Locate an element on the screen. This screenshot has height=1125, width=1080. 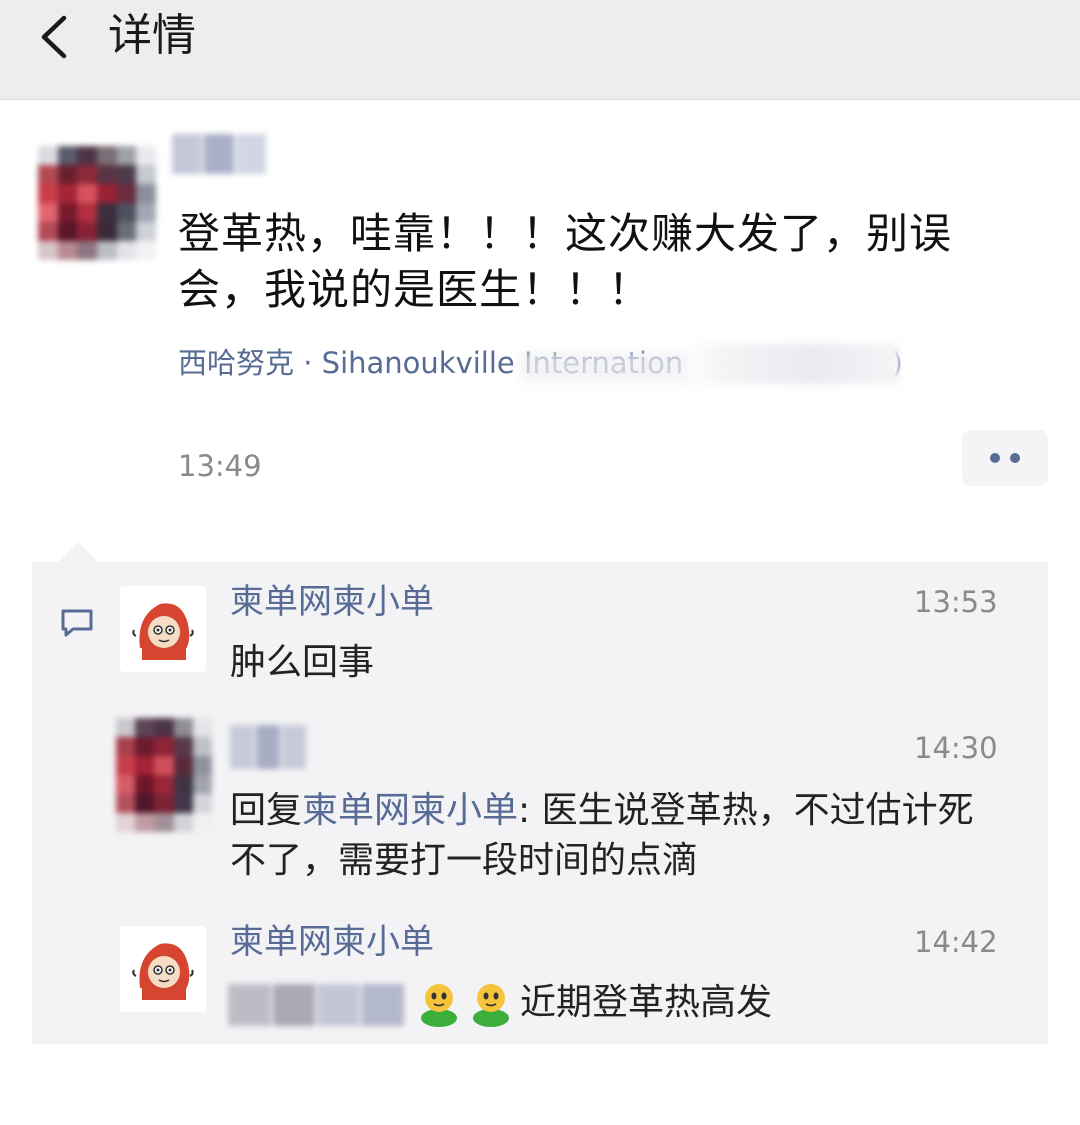
more-dots-icon is located at coordinates (1005, 458).